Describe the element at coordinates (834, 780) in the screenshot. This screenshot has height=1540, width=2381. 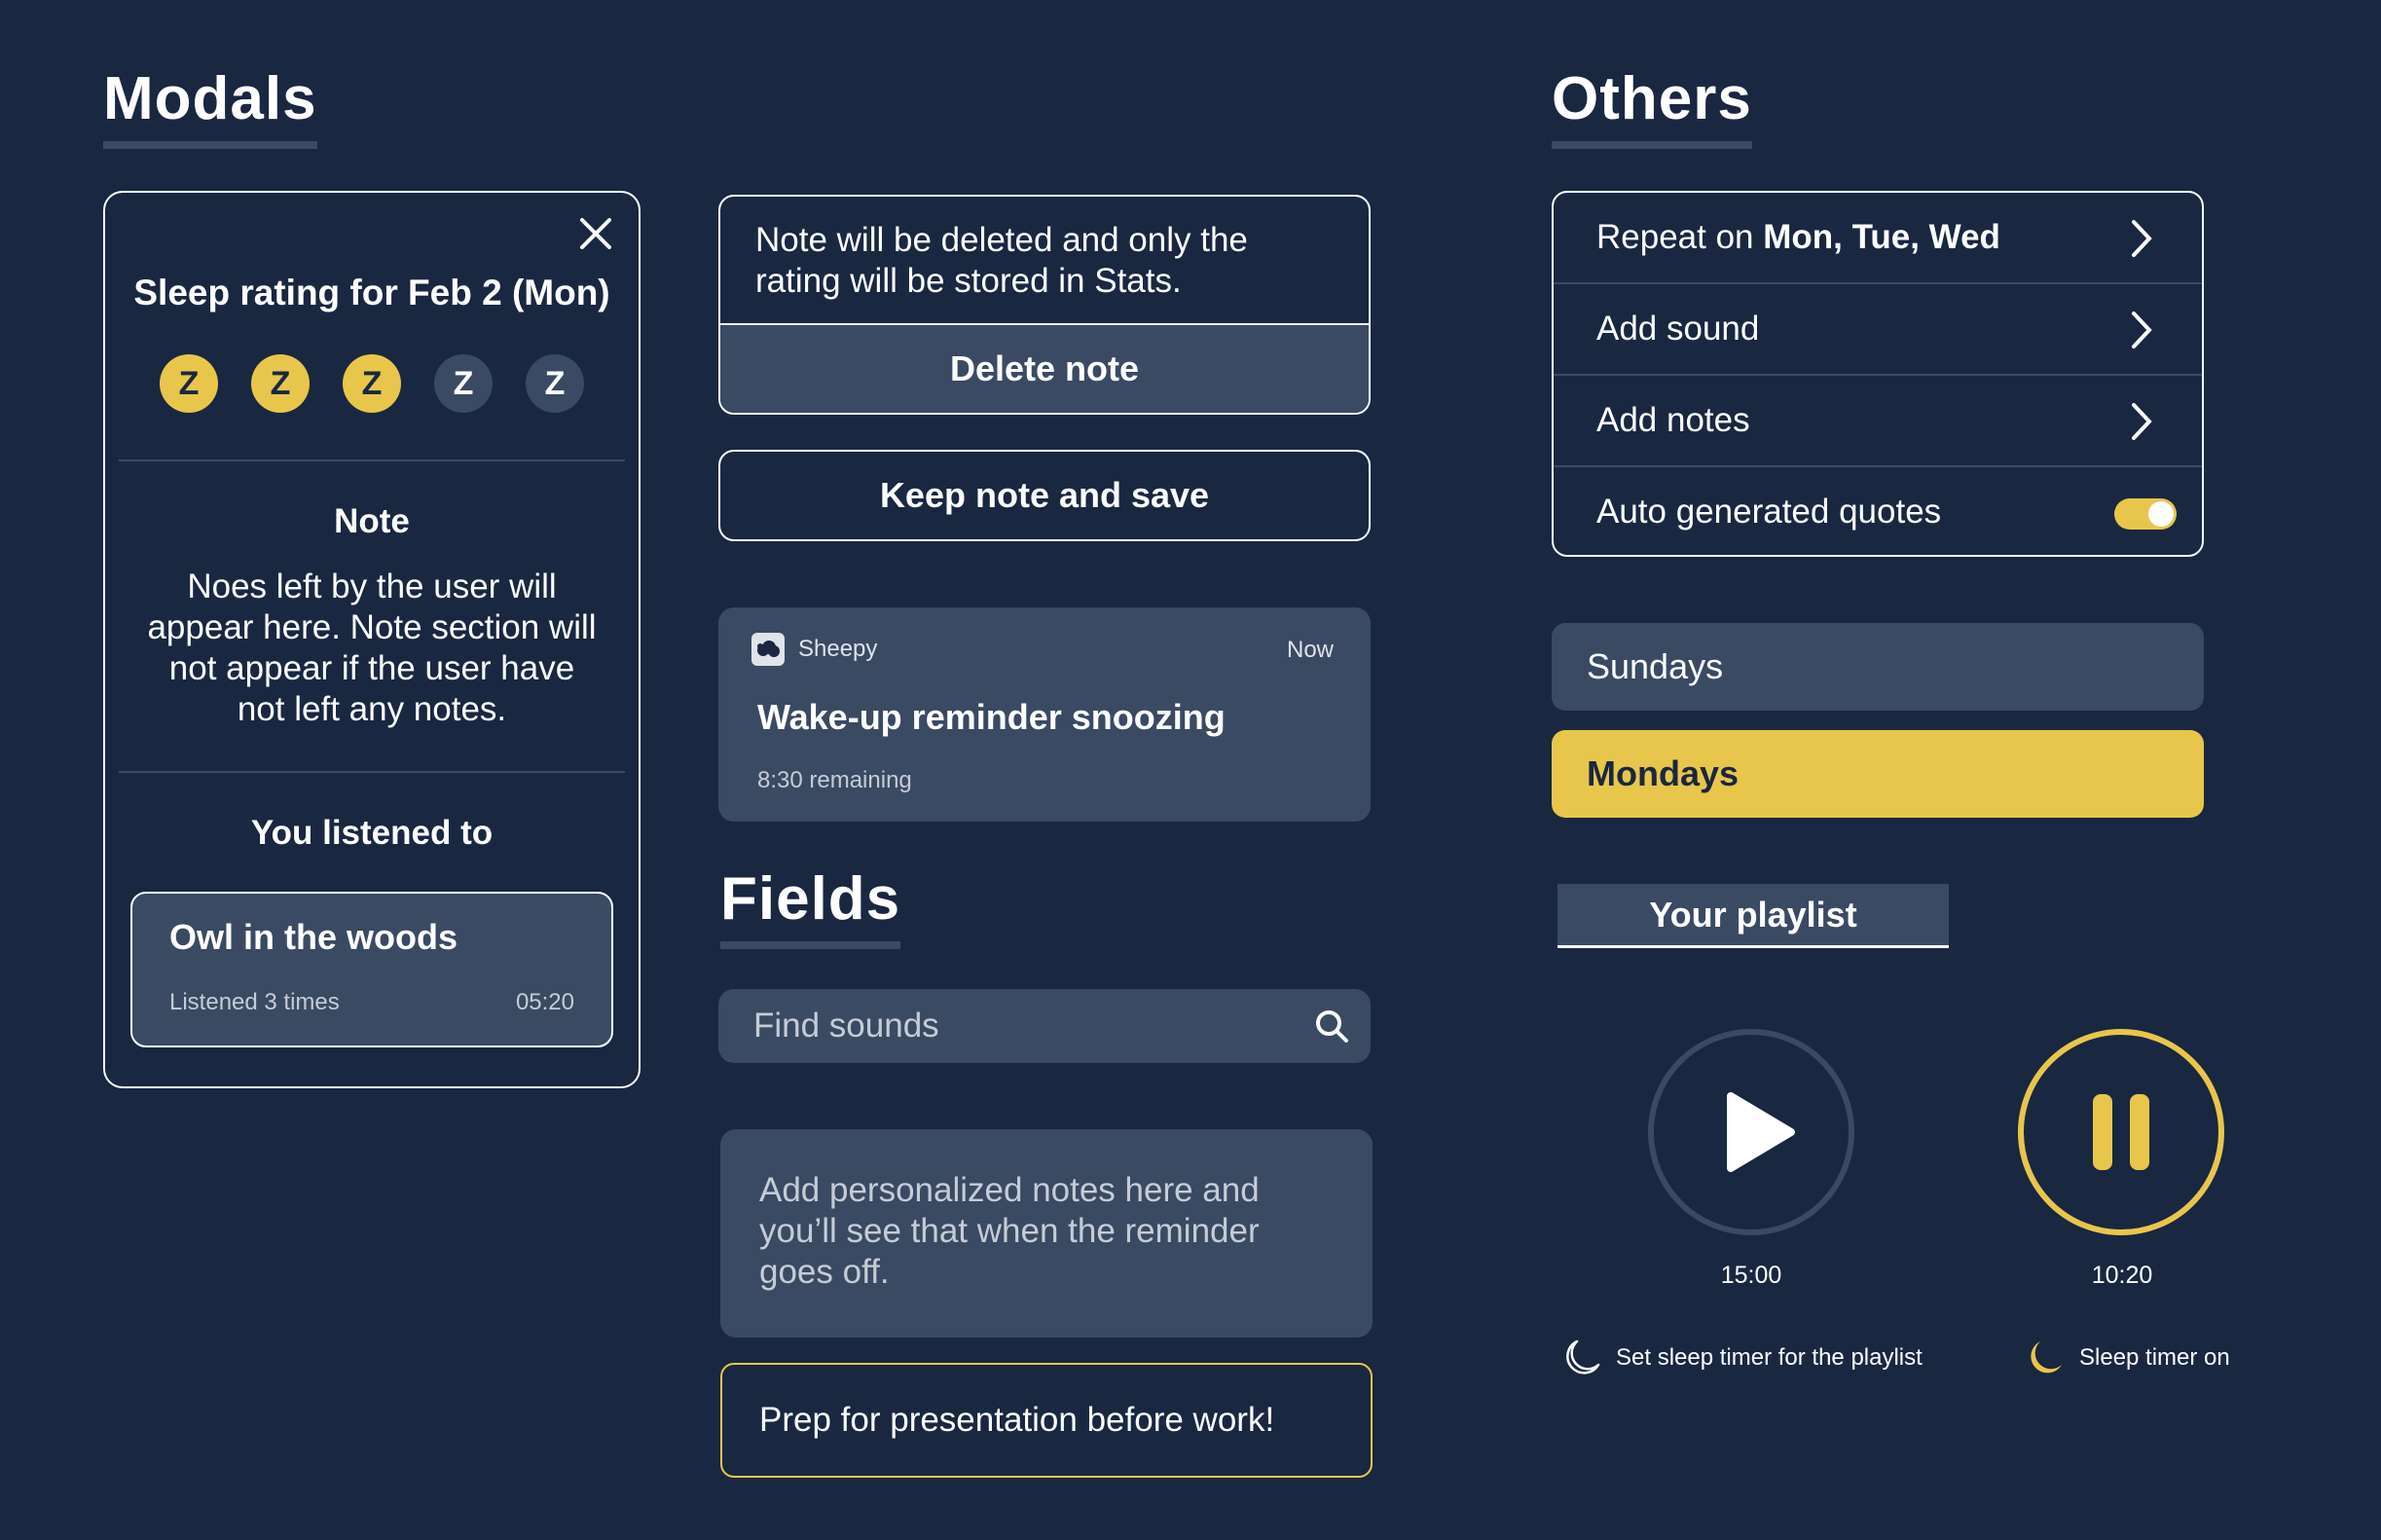
I see `notification-subtitle: 8:30 remaining` at that location.